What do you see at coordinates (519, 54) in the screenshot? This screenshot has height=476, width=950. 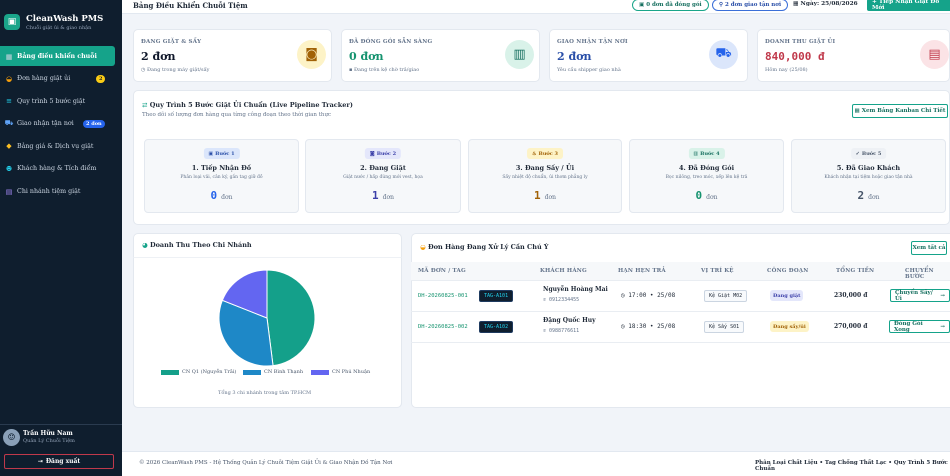 I see `package-icon: ▥` at bounding box center [519, 54].